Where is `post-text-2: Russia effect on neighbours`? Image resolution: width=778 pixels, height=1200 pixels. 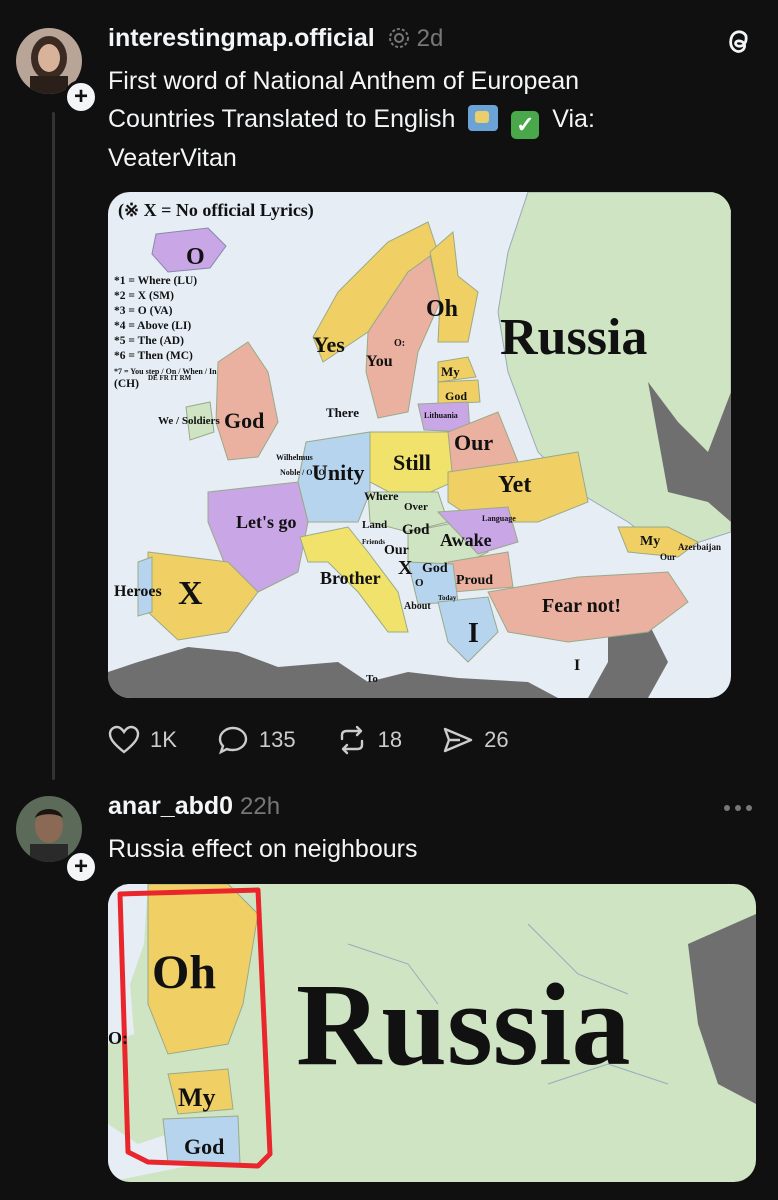 post-text-2: Russia effect on neighbours is located at coordinates (263, 849).